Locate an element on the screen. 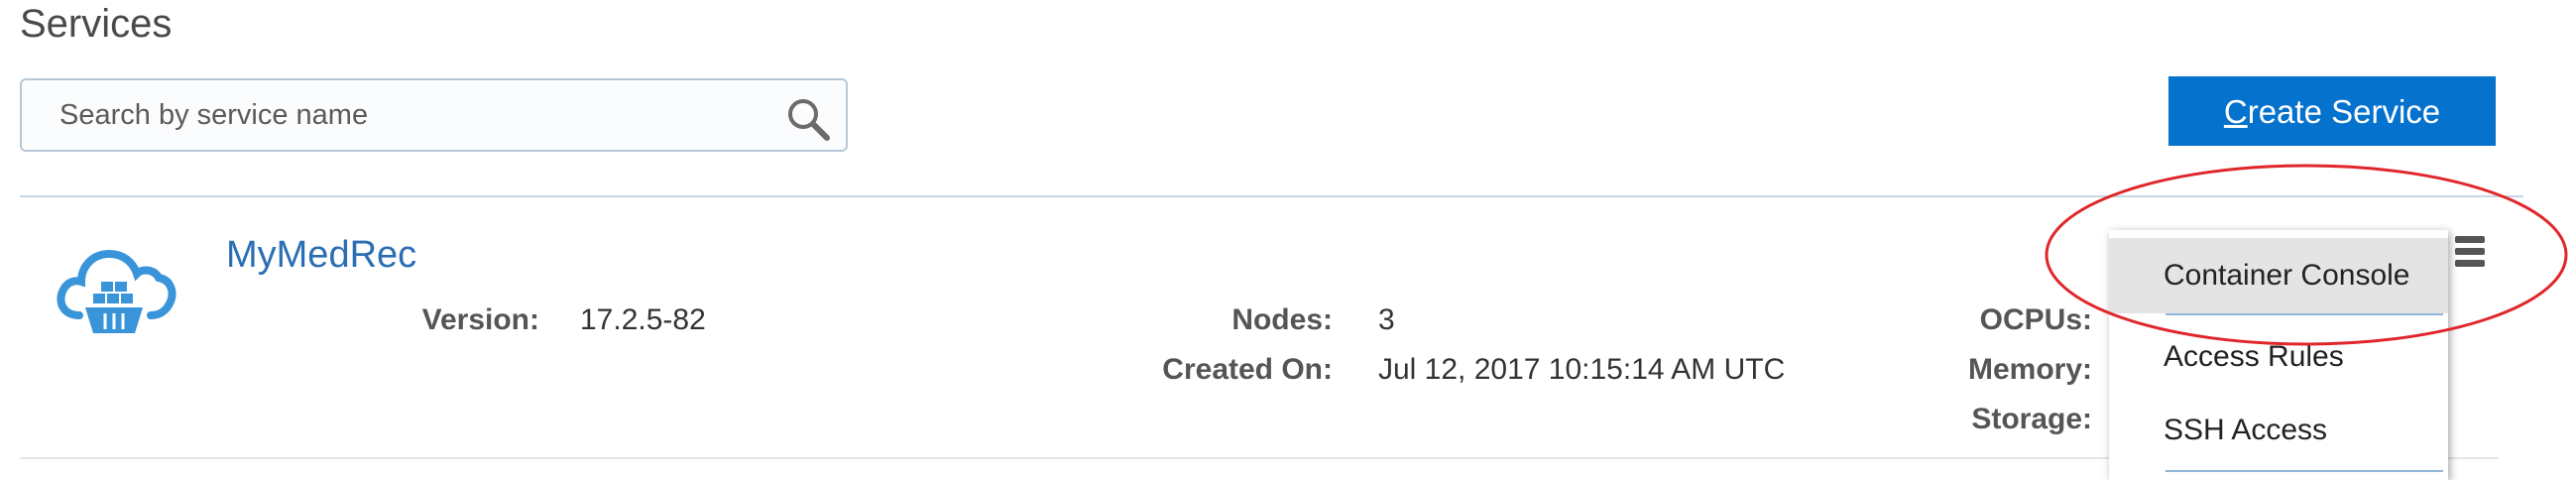 The height and width of the screenshot is (480, 2576). create-service-accel: C is located at coordinates (2235, 111).